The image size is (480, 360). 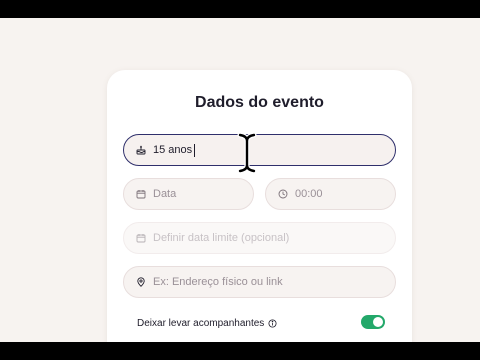 I want to click on letterbox-top, so click(x=240, y=9).